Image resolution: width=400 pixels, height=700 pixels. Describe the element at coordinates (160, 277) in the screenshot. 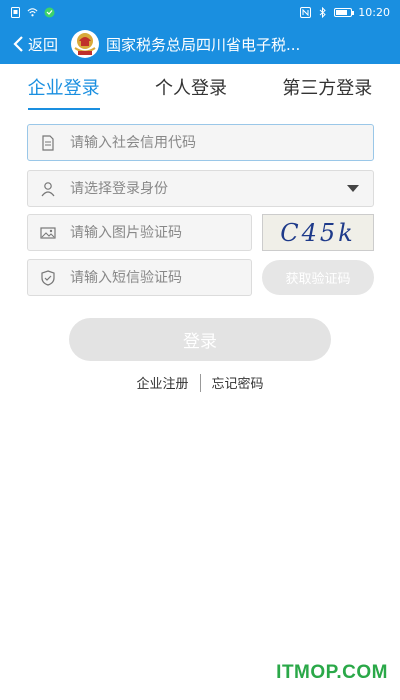

I see `sms-code-input` at that location.